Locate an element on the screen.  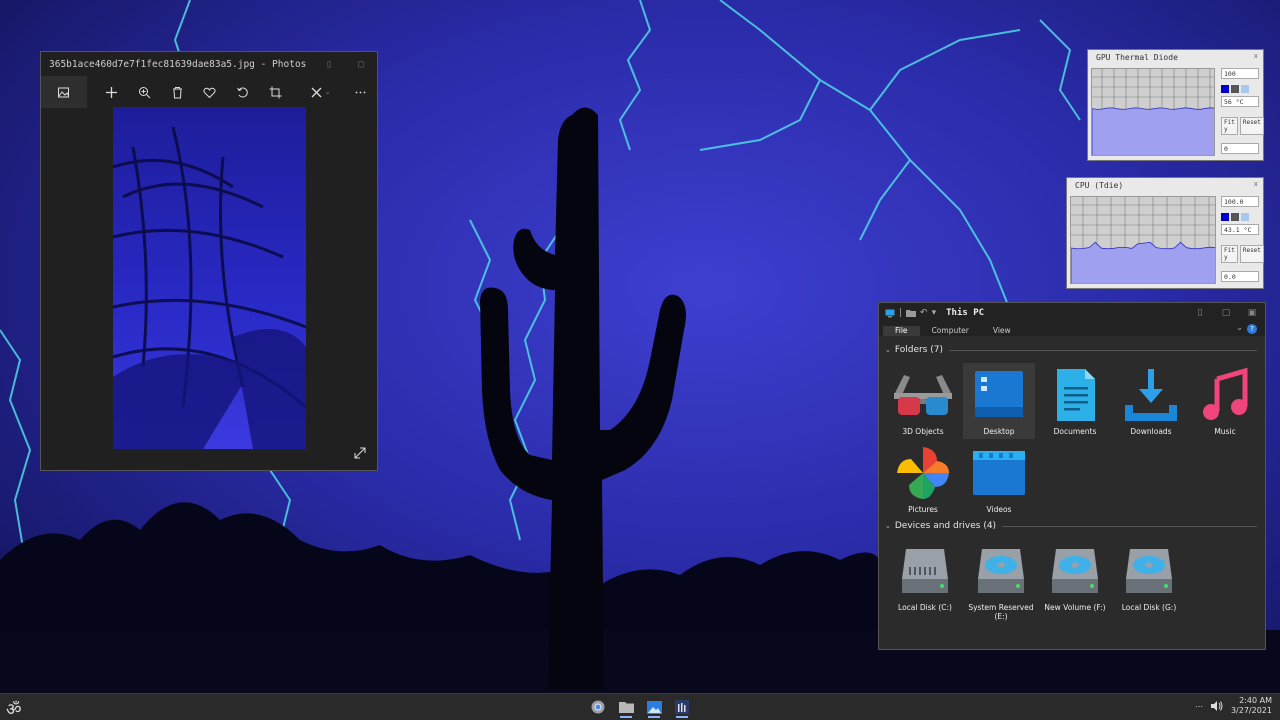
favorite-button is located at coordinates (210, 92).